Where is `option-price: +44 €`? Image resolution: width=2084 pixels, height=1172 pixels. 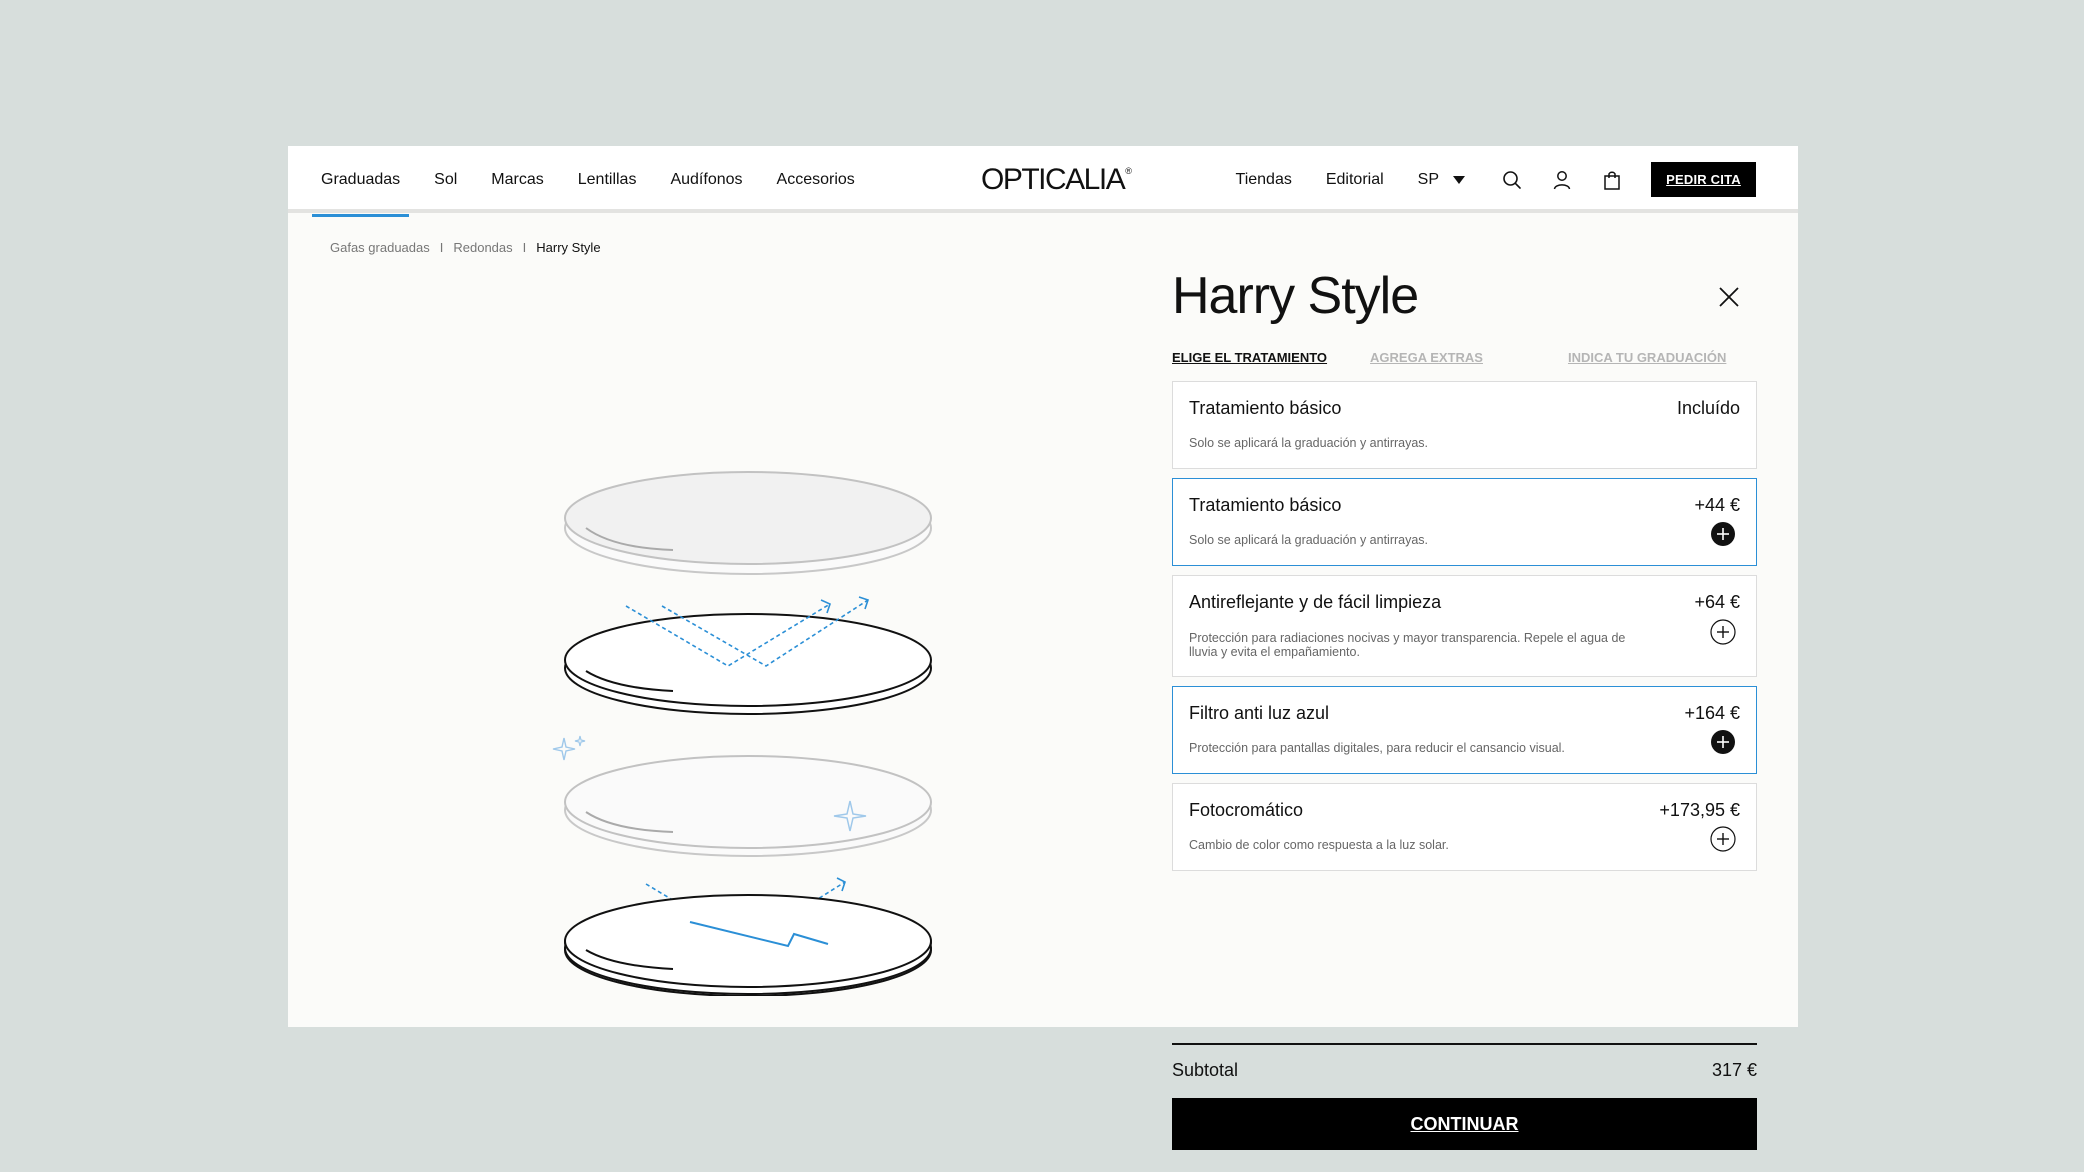
option-price: +44 € is located at coordinates (1717, 505).